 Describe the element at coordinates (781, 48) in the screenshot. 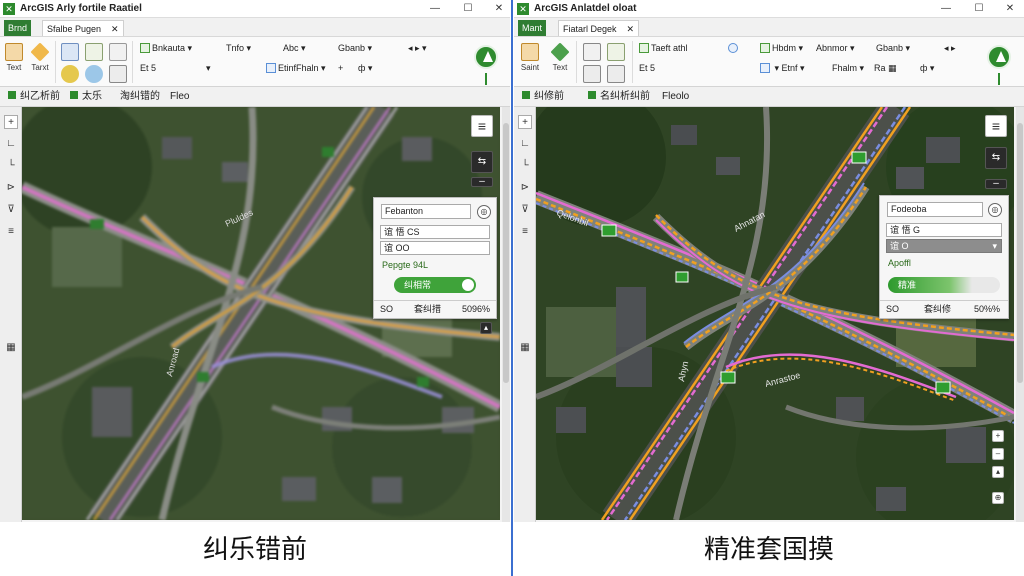

I see `dropdown-2: Hbdm ▾` at that location.